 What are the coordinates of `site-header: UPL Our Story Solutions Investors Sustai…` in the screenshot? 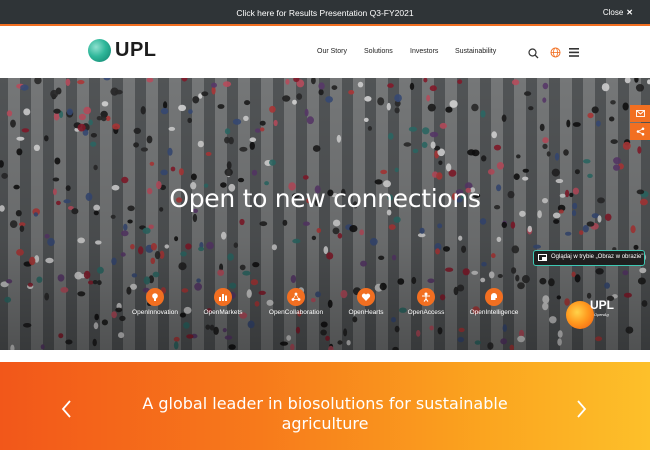 It's located at (325, 52).